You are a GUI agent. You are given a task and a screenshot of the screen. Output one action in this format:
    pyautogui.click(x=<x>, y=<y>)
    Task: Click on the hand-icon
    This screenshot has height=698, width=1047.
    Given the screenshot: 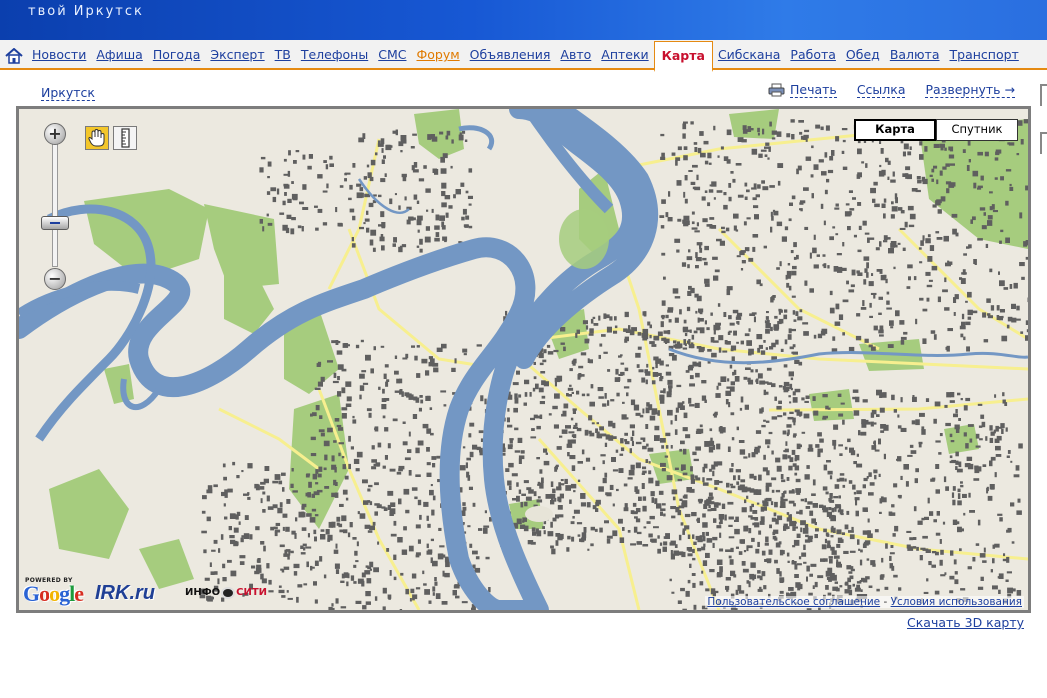 What is the action you would take?
    pyautogui.click(x=96, y=137)
    